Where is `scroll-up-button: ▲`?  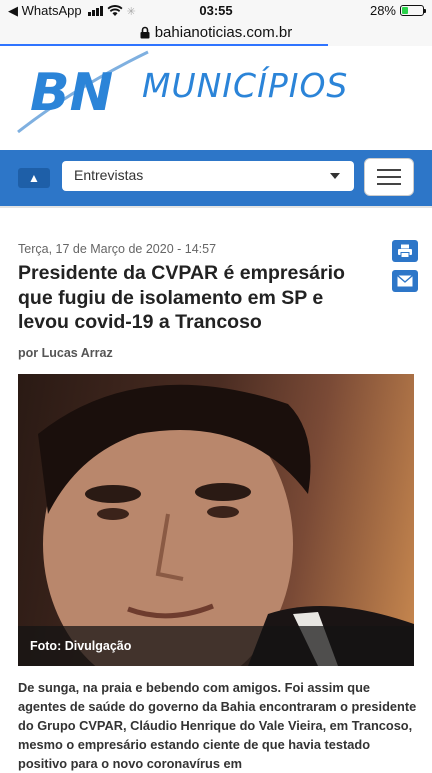
scroll-up-button: ▲ is located at coordinates (34, 178).